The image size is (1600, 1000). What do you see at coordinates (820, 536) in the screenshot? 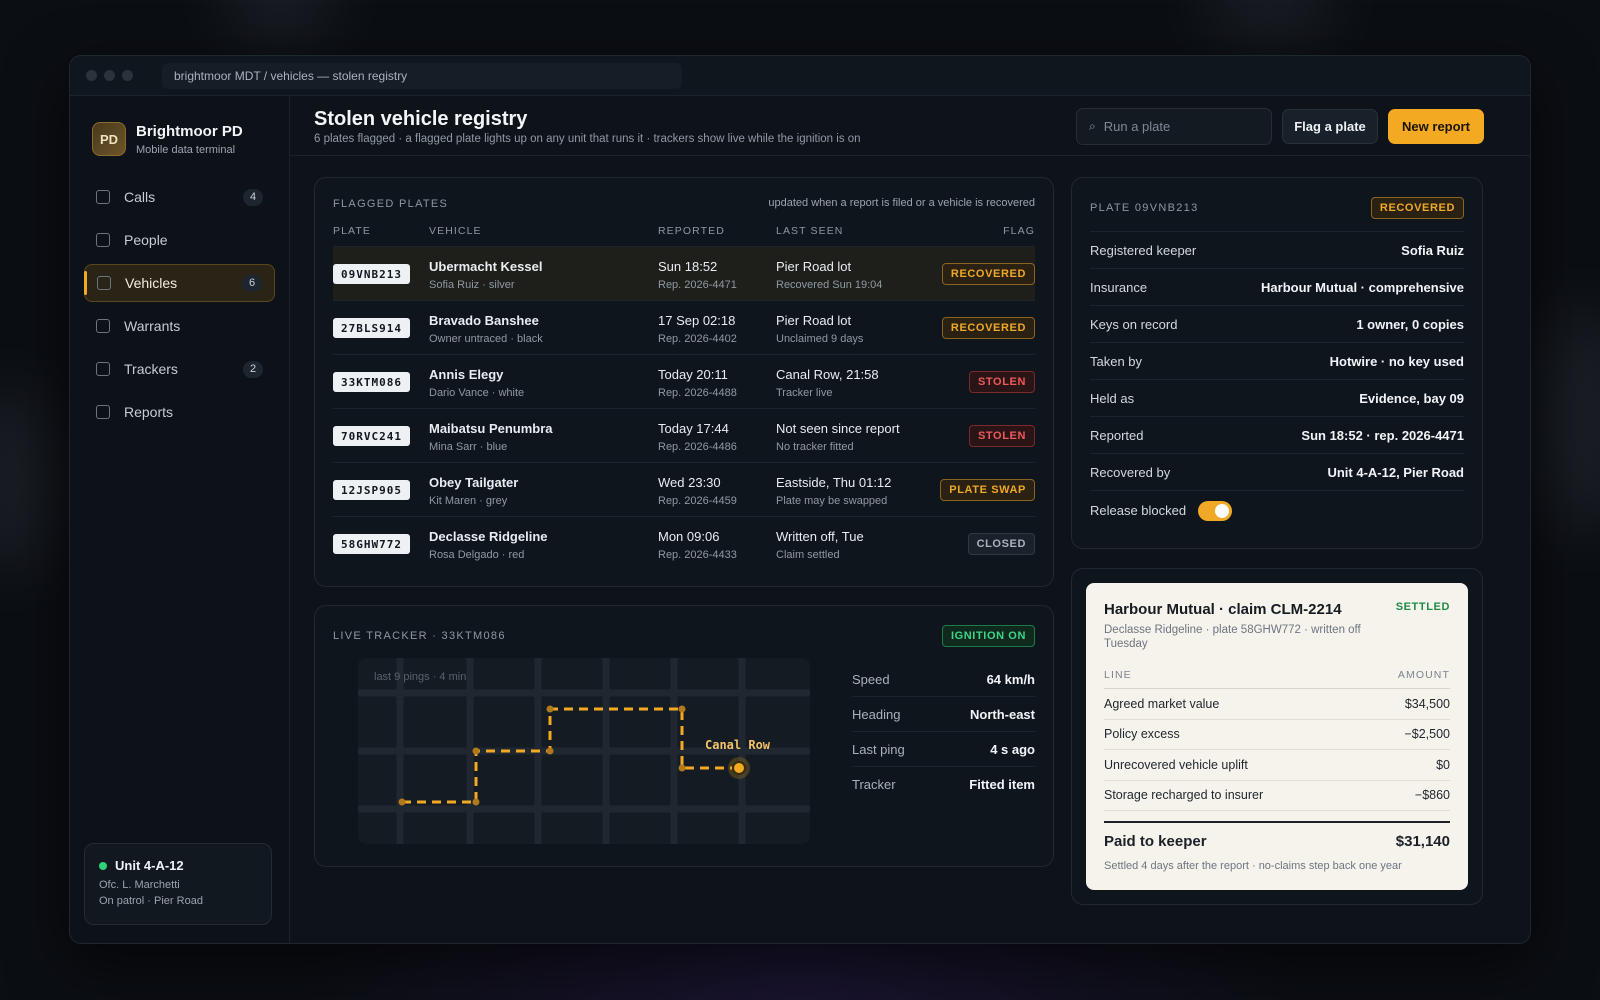
I see `last-seen: Written off, Tue` at bounding box center [820, 536].